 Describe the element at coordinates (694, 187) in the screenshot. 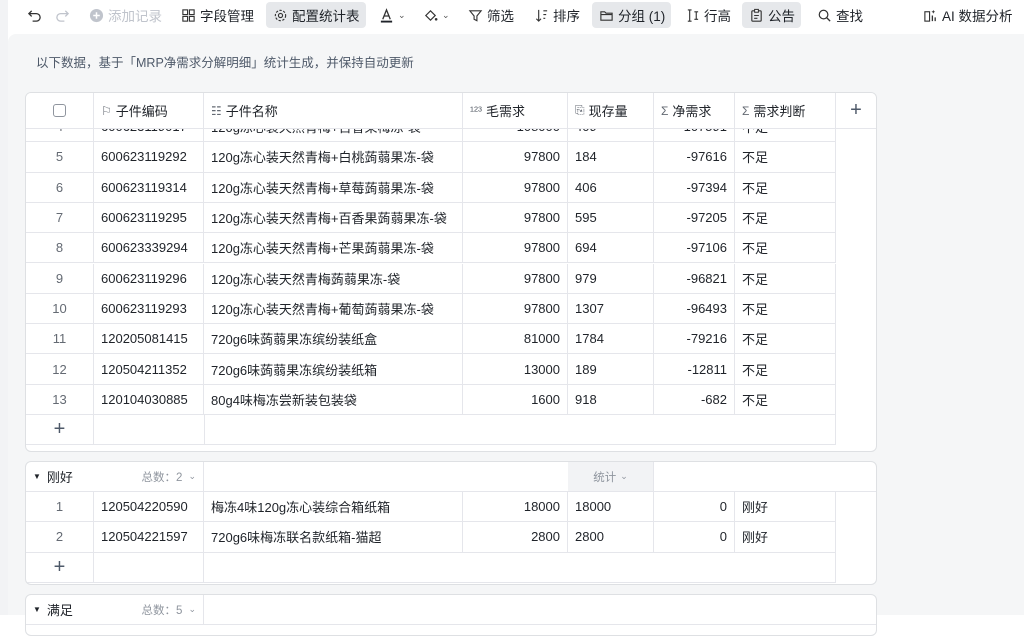

I see `table-cell-net: -97394` at that location.